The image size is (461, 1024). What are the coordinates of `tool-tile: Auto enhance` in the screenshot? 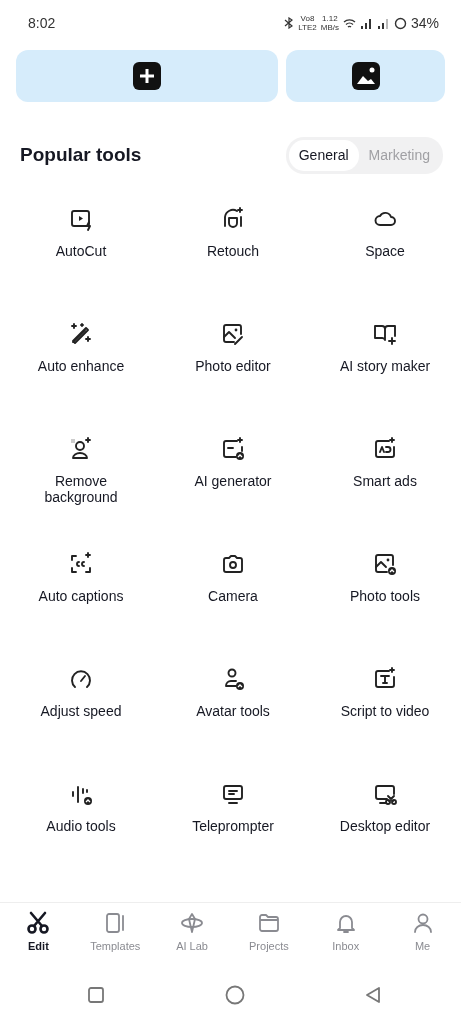 It's located at (81, 379).